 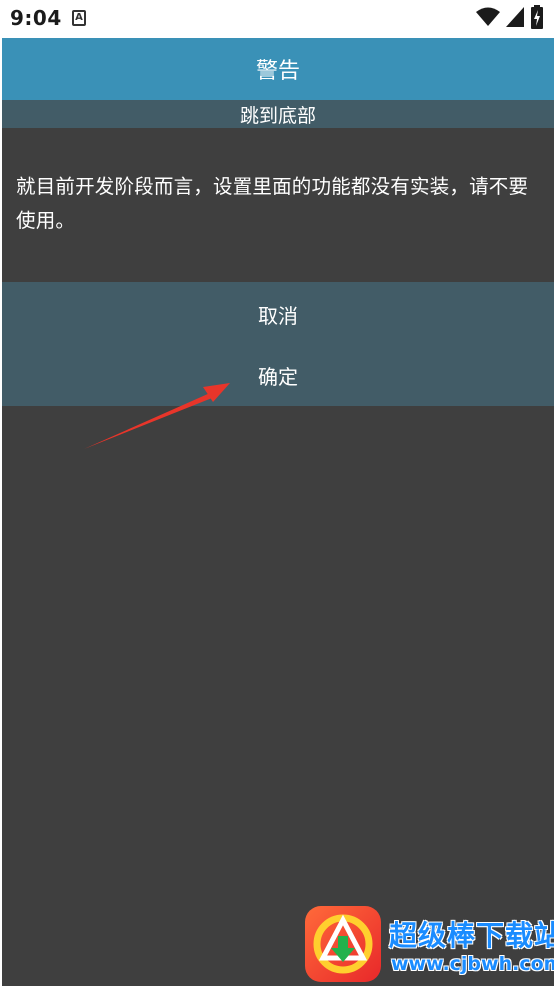 I want to click on watermark: 超级棒下载站 www.cjbwh.com, so click(x=429, y=944).